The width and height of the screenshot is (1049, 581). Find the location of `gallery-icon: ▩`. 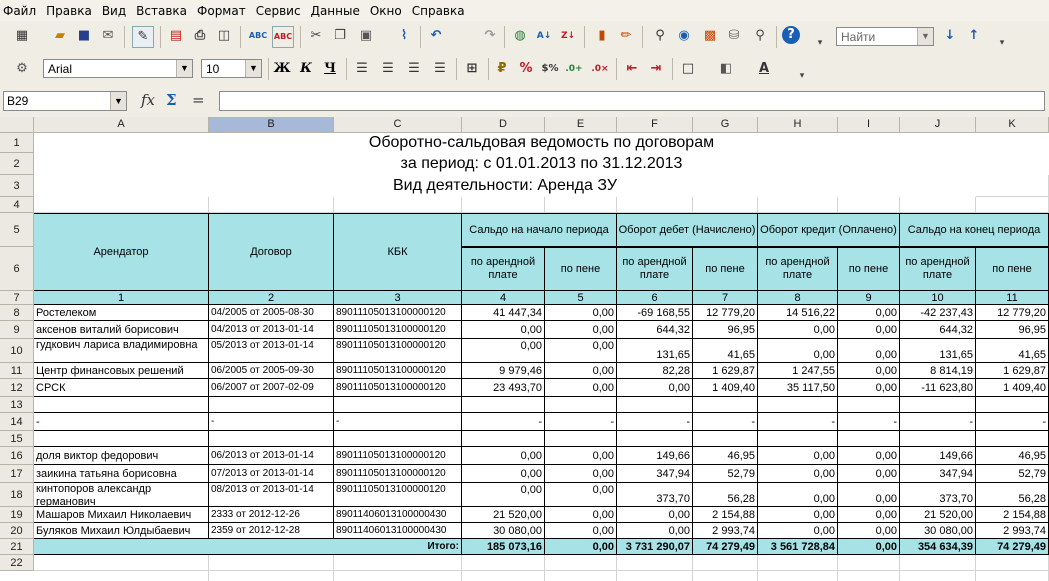

gallery-icon: ▩ is located at coordinates (710, 36).